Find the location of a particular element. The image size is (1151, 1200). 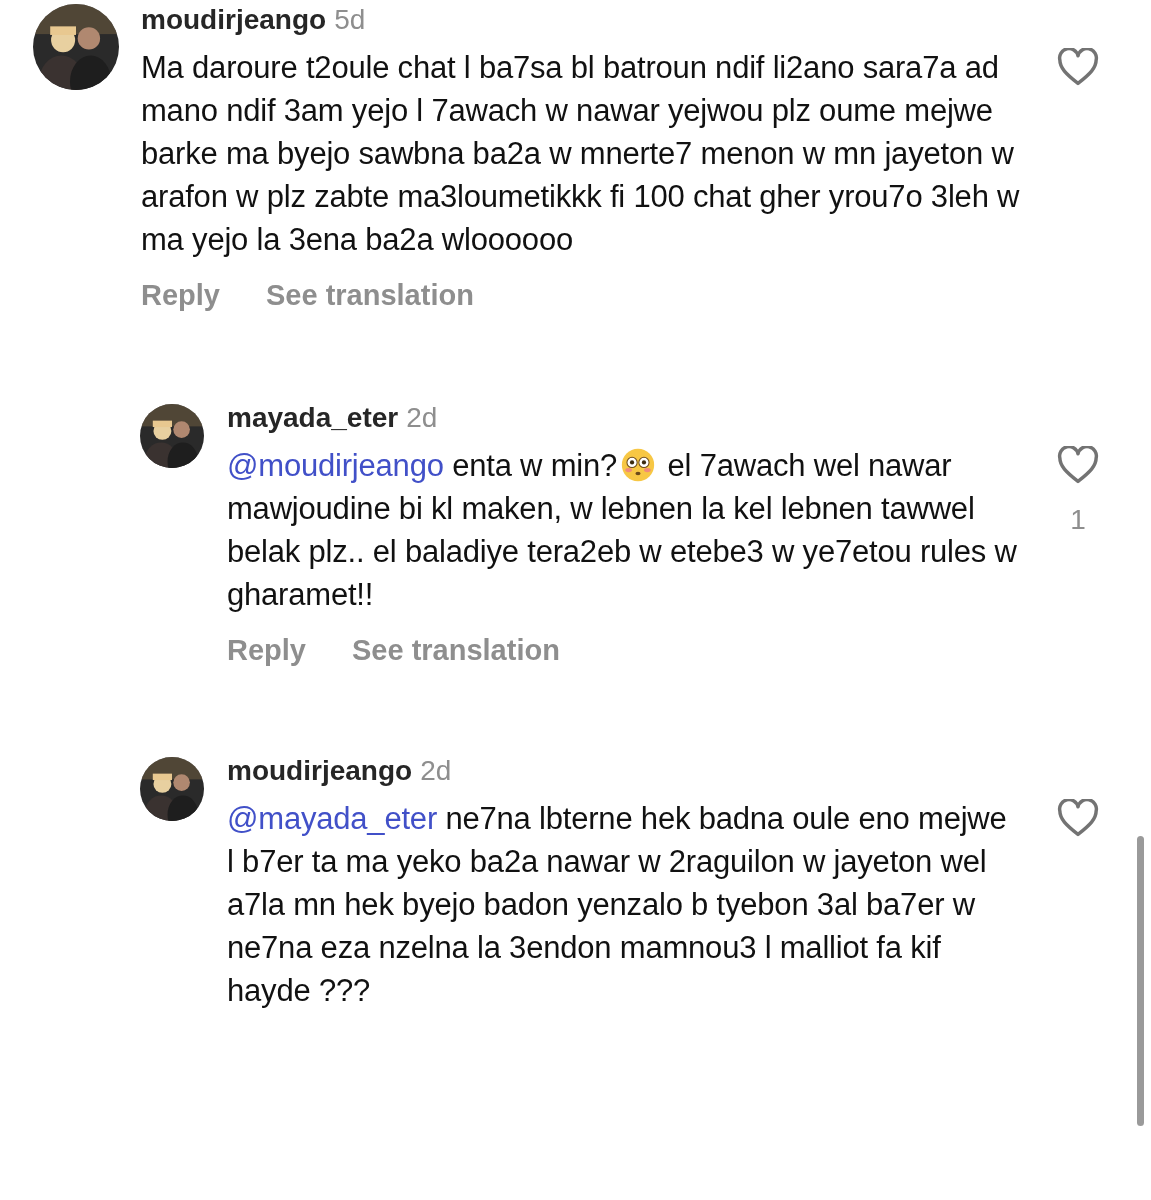

flushed-emoji-icon is located at coordinates (638, 465).